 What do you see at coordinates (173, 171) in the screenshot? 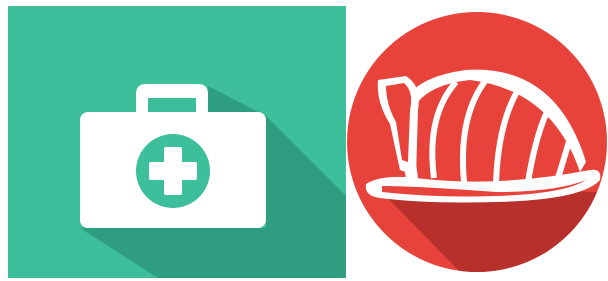
I see `medical-cross-horizontal` at bounding box center [173, 171].